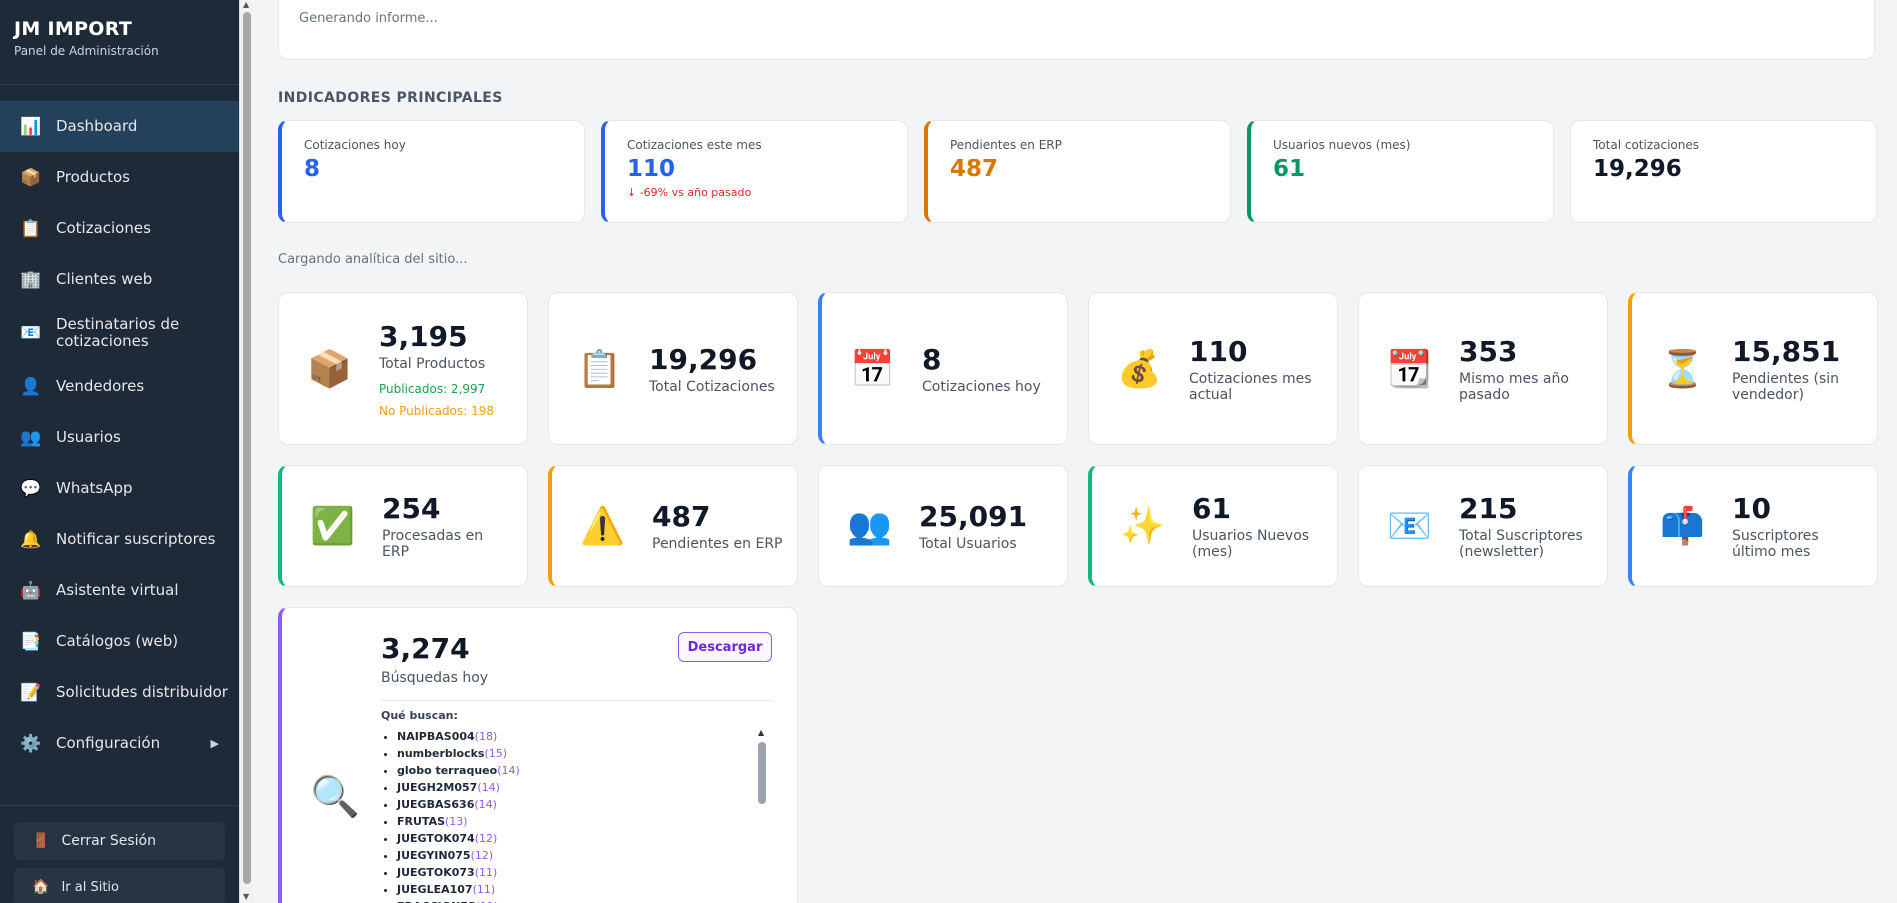 This screenshot has width=1897, height=903. Describe the element at coordinates (1775, 544) in the screenshot. I see `stat-label: Suscriptores último mes` at that location.